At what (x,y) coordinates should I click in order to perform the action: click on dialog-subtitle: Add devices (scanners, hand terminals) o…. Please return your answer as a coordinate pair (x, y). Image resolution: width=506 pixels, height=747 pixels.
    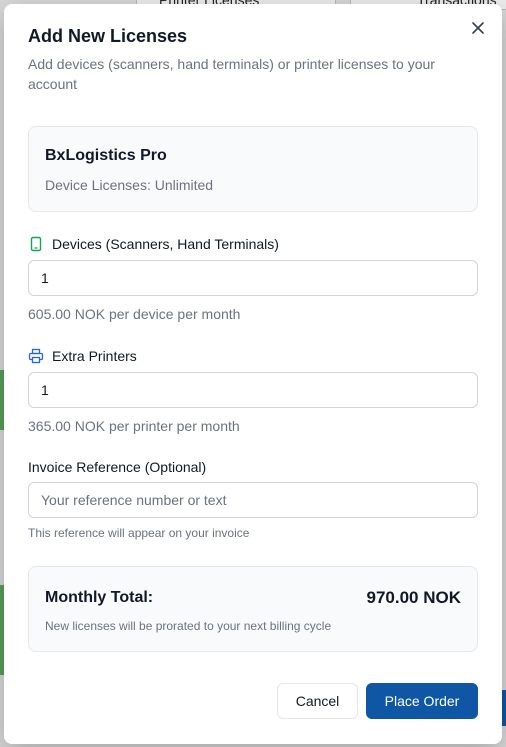
    Looking at the image, I should click on (231, 74).